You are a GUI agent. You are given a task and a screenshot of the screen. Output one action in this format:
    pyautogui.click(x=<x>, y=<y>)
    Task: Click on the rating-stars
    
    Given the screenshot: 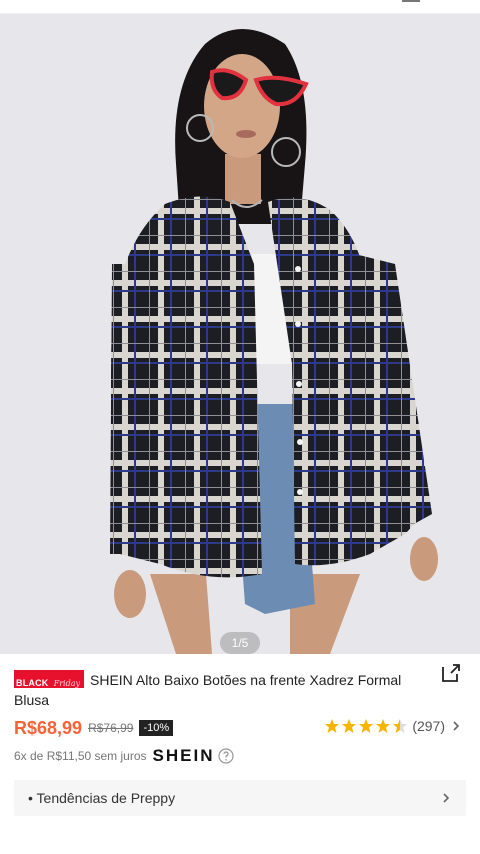 What is the action you would take?
    pyautogui.click(x=366, y=726)
    